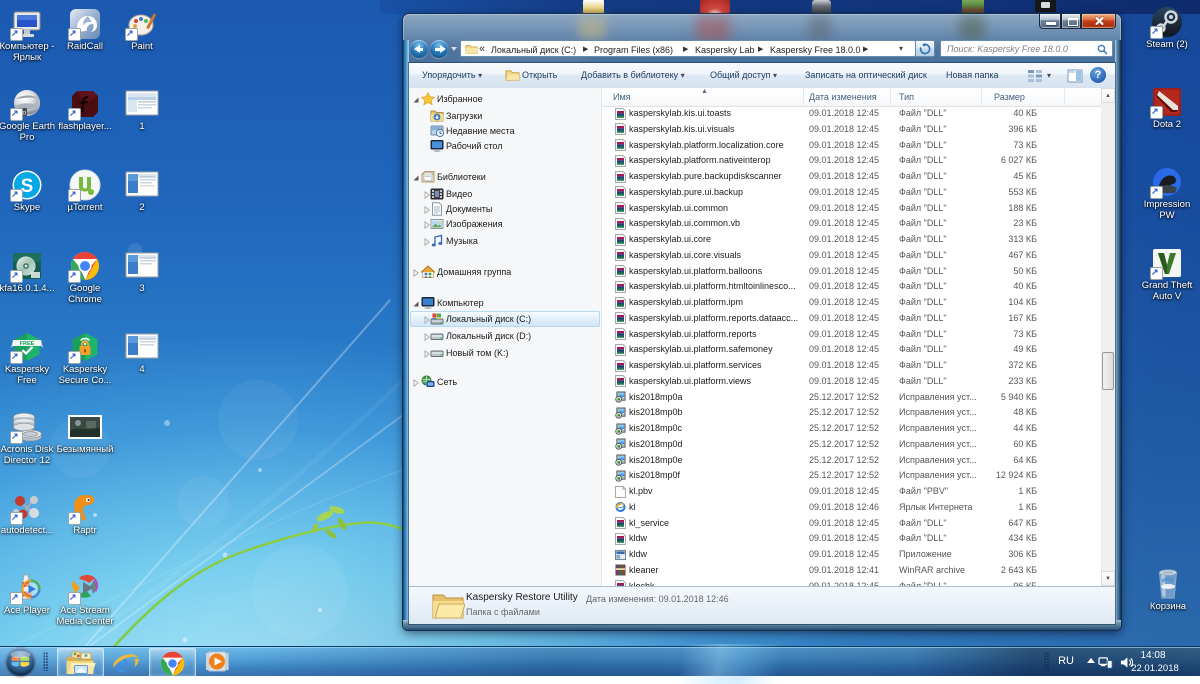 The image size is (1200, 684). Describe the element at coordinates (27, 344) in the screenshot. I see `svg-text: FREE` at that location.